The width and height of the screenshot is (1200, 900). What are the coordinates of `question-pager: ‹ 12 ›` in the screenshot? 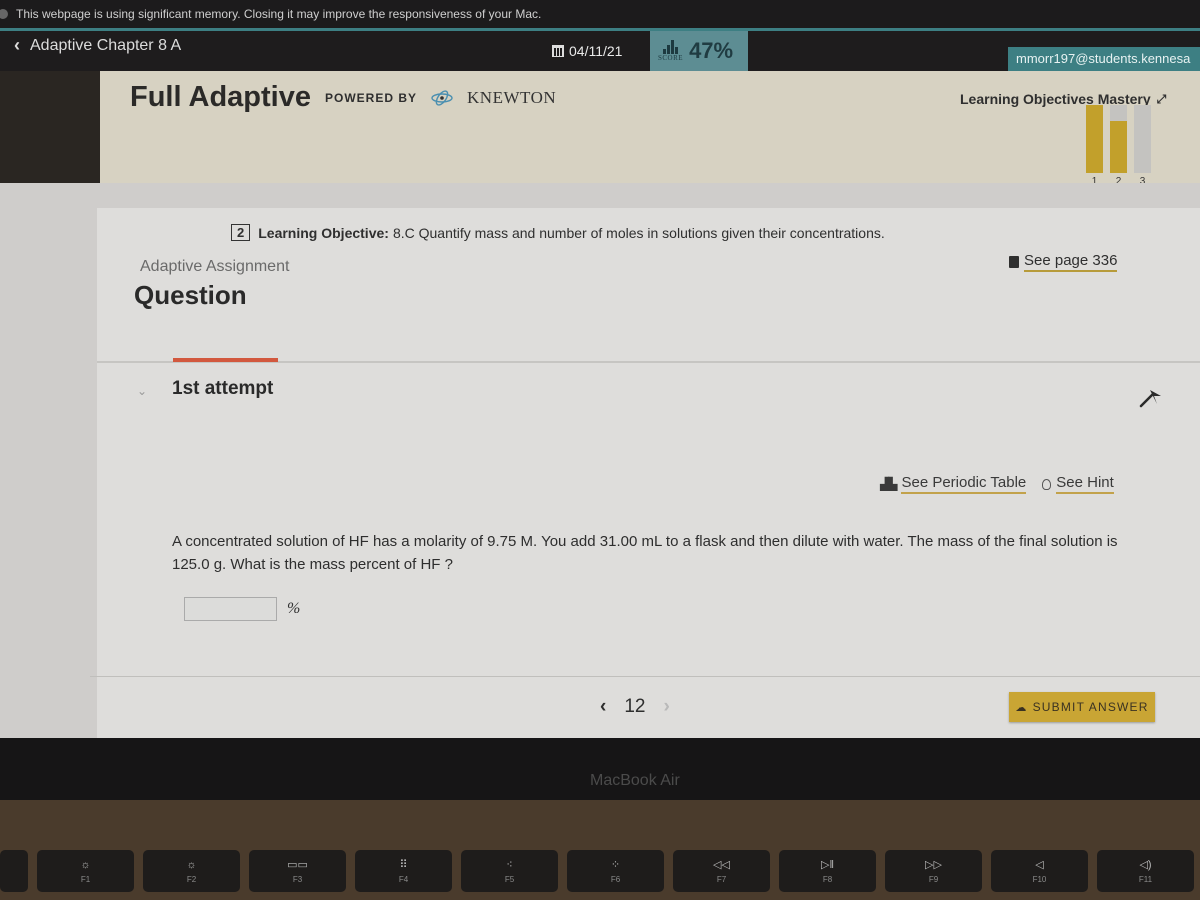 It's located at (635, 707).